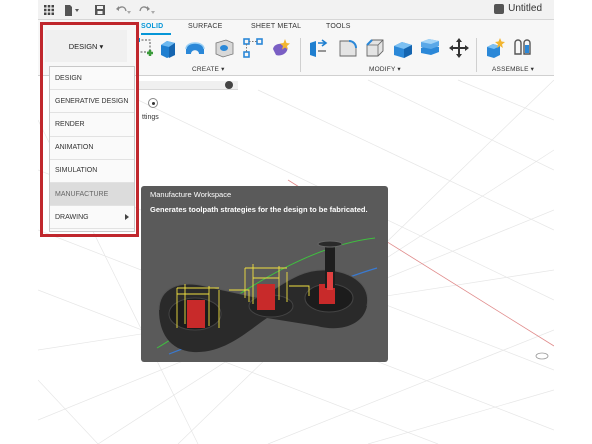  I want to click on document-cube-icon, so click(499, 8).